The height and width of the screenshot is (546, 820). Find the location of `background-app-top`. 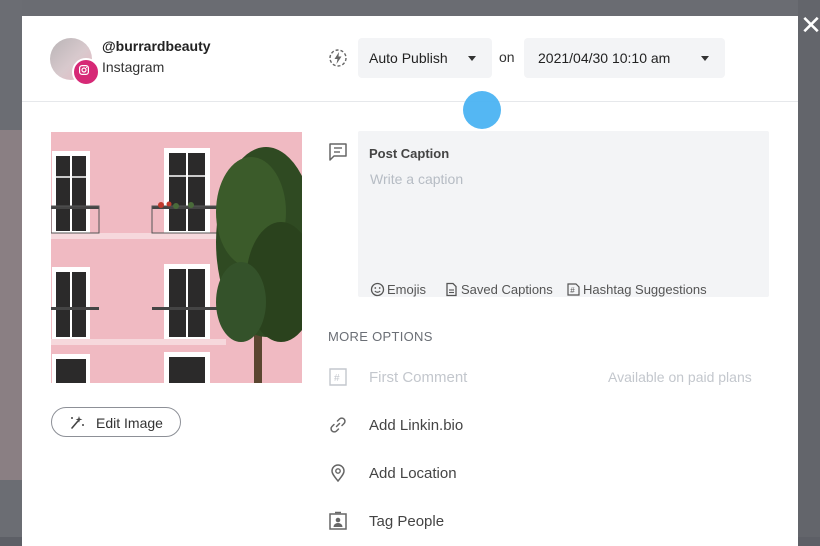

background-app-top is located at coordinates (410, 8).